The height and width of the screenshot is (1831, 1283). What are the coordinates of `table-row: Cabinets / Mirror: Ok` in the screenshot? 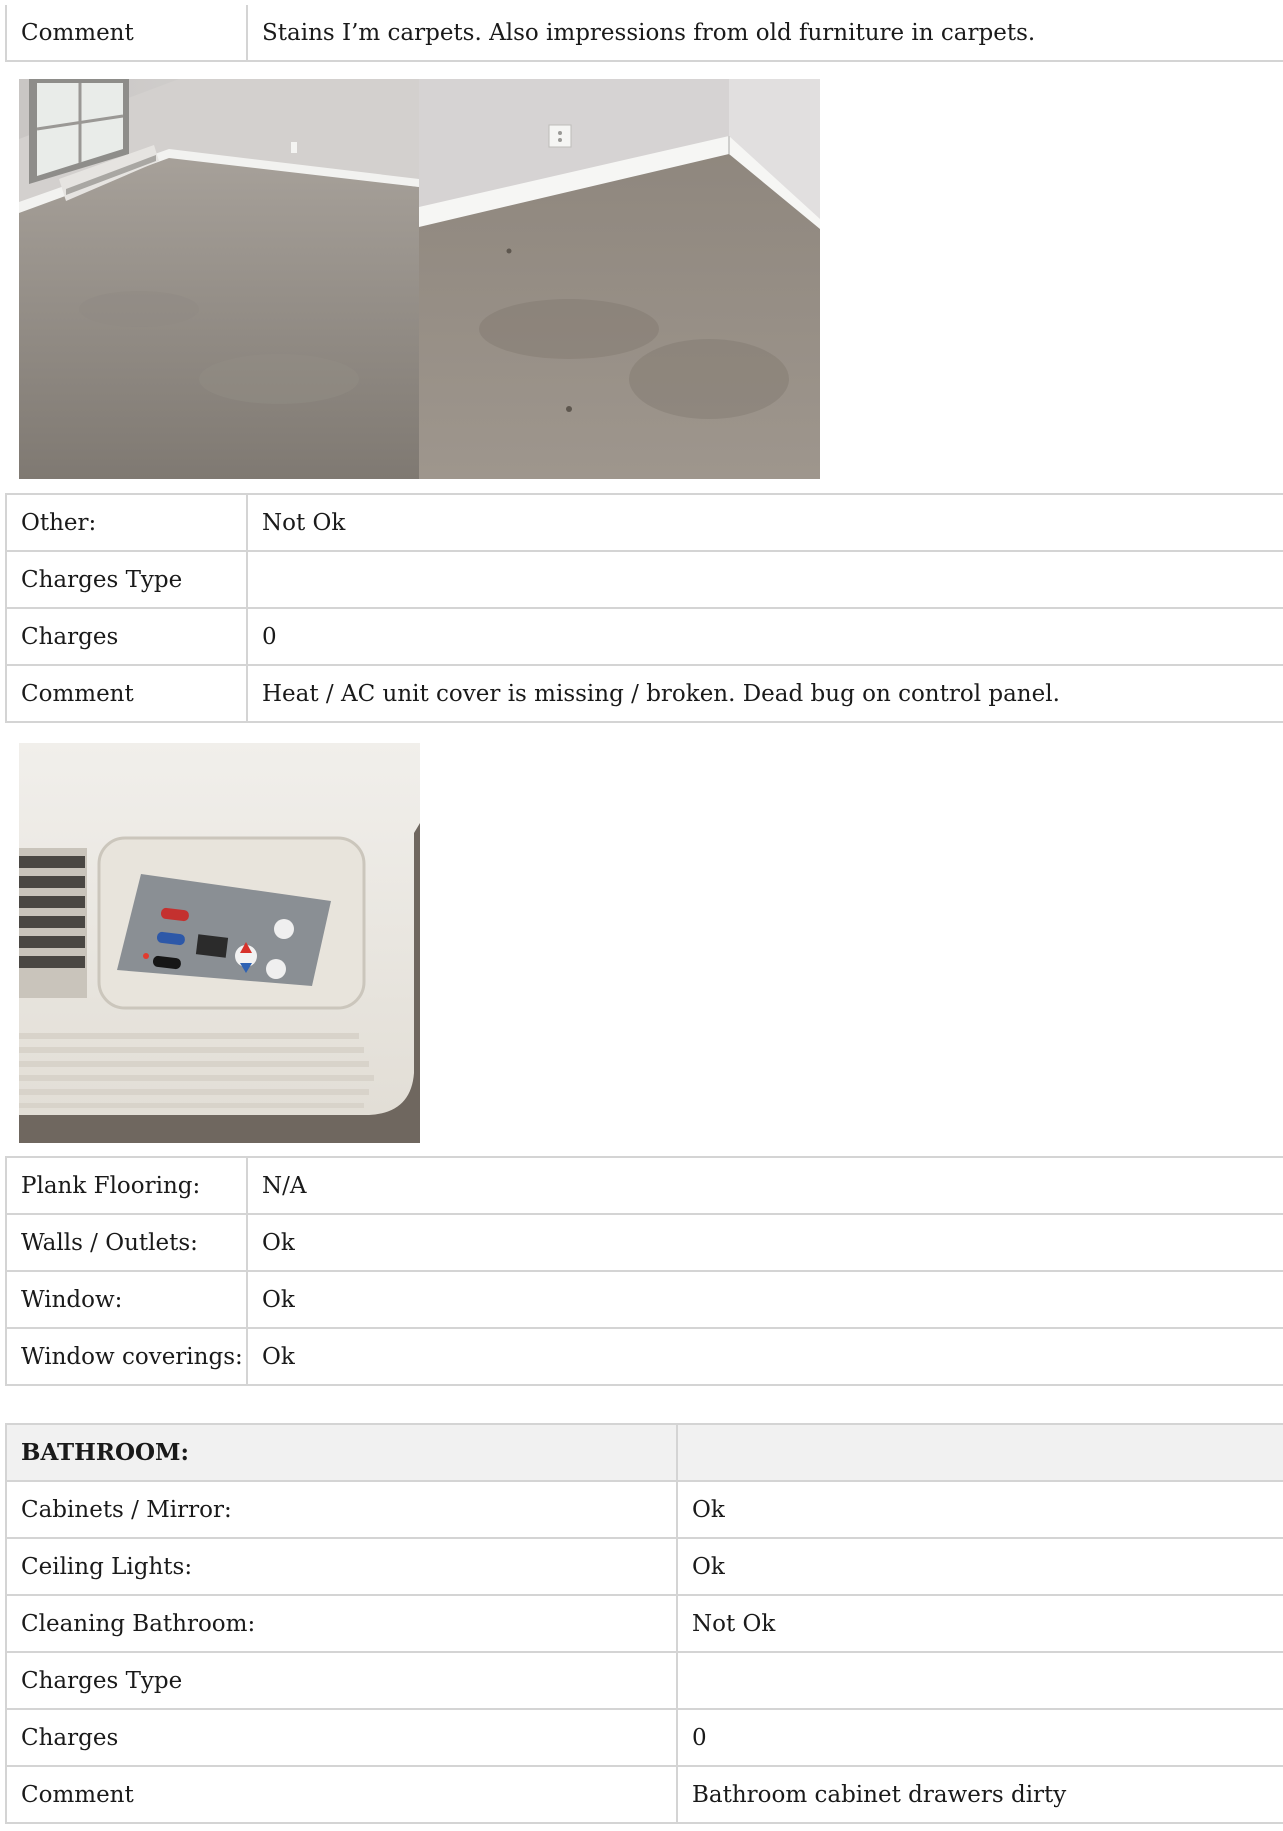 It's located at (644, 1509).